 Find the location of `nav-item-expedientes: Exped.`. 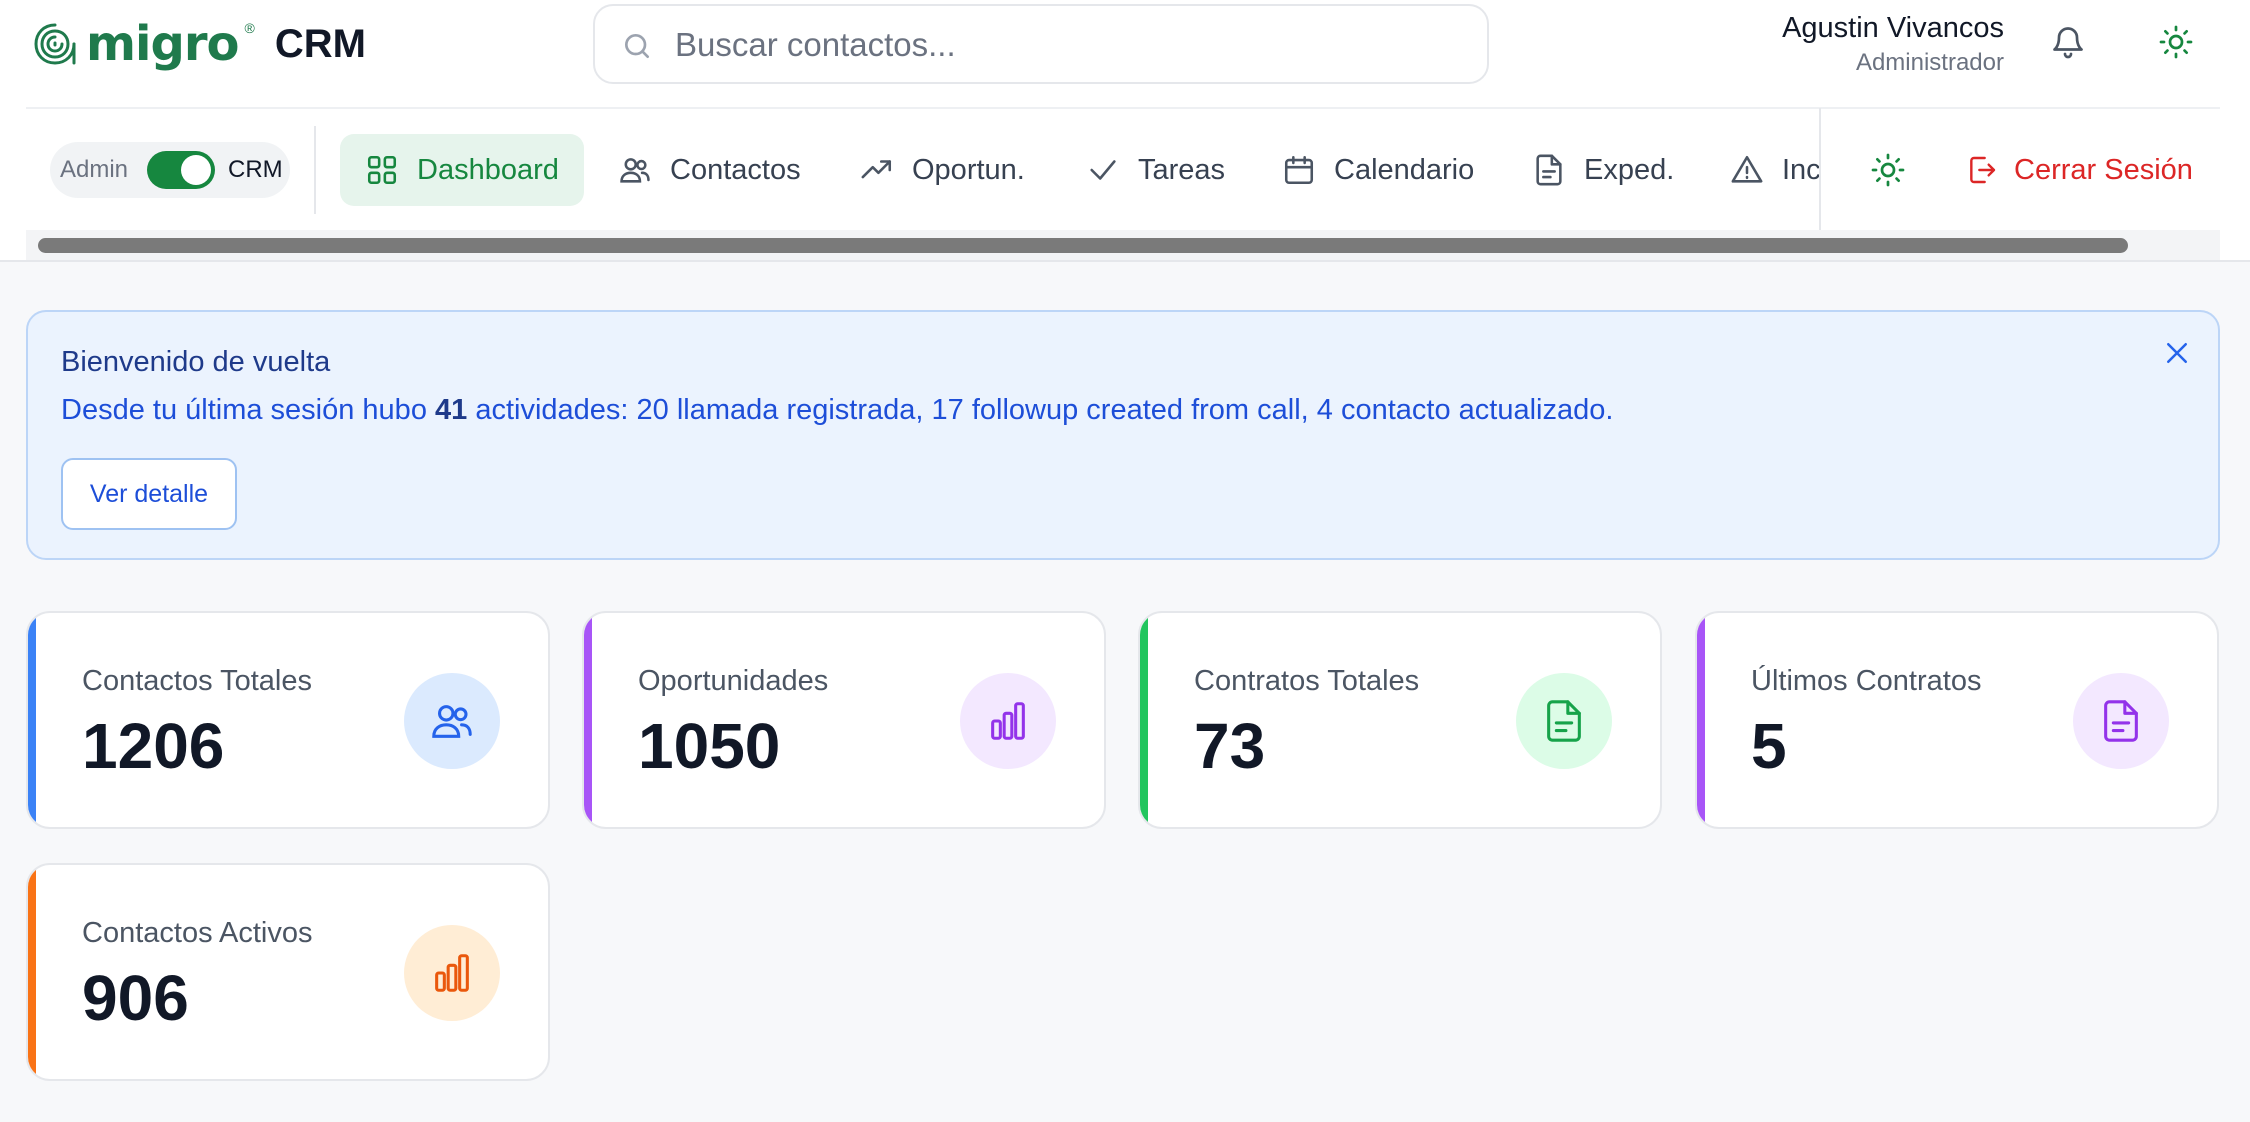

nav-item-expedientes: Exped. is located at coordinates (1603, 170).